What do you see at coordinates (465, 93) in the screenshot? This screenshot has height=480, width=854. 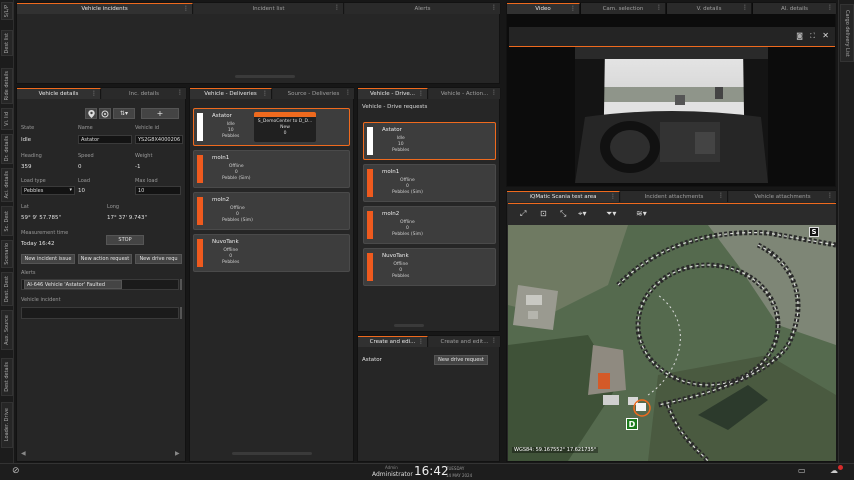 I see `tab-vehicle-action: Vehicle - Action... ⋮` at bounding box center [465, 93].